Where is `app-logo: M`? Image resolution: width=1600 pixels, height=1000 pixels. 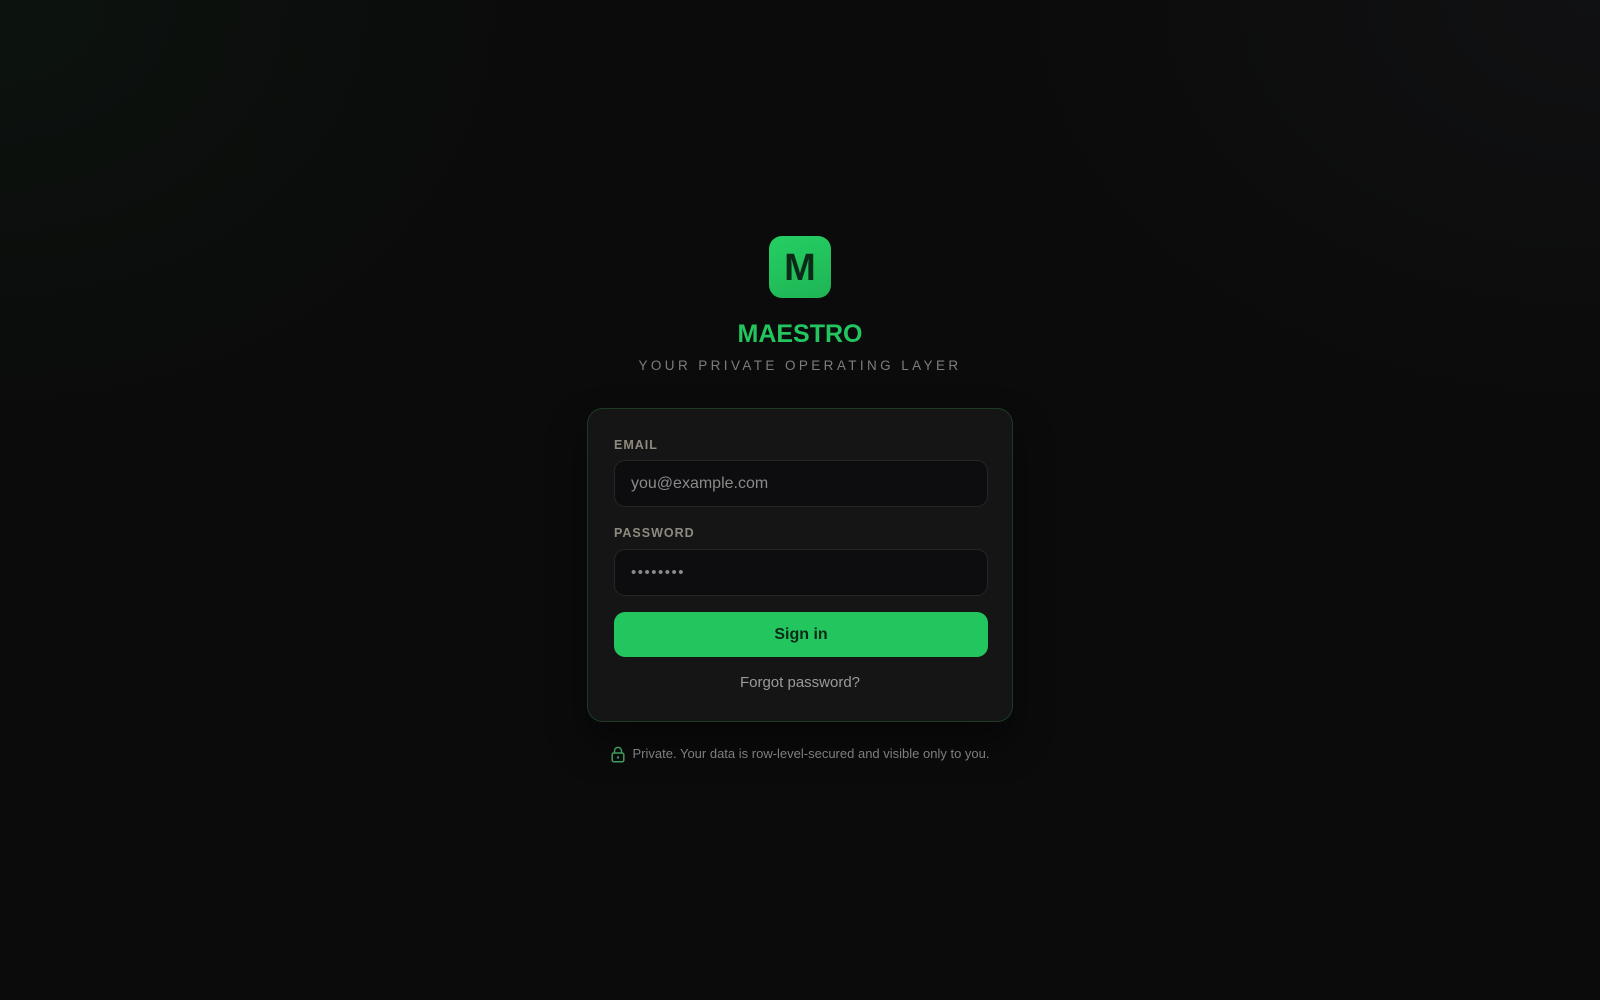
app-logo: M is located at coordinates (800, 267).